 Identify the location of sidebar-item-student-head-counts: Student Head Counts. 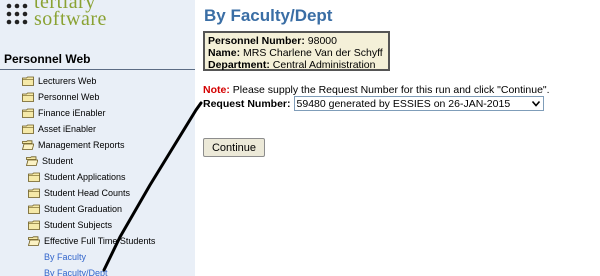
(79, 193).